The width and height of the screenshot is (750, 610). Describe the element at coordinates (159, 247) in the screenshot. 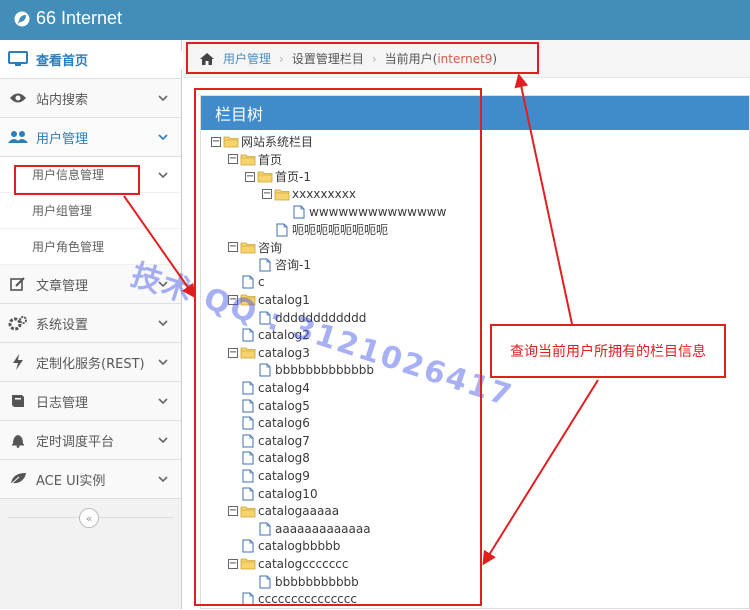

I see `arrow-to-tree` at that location.